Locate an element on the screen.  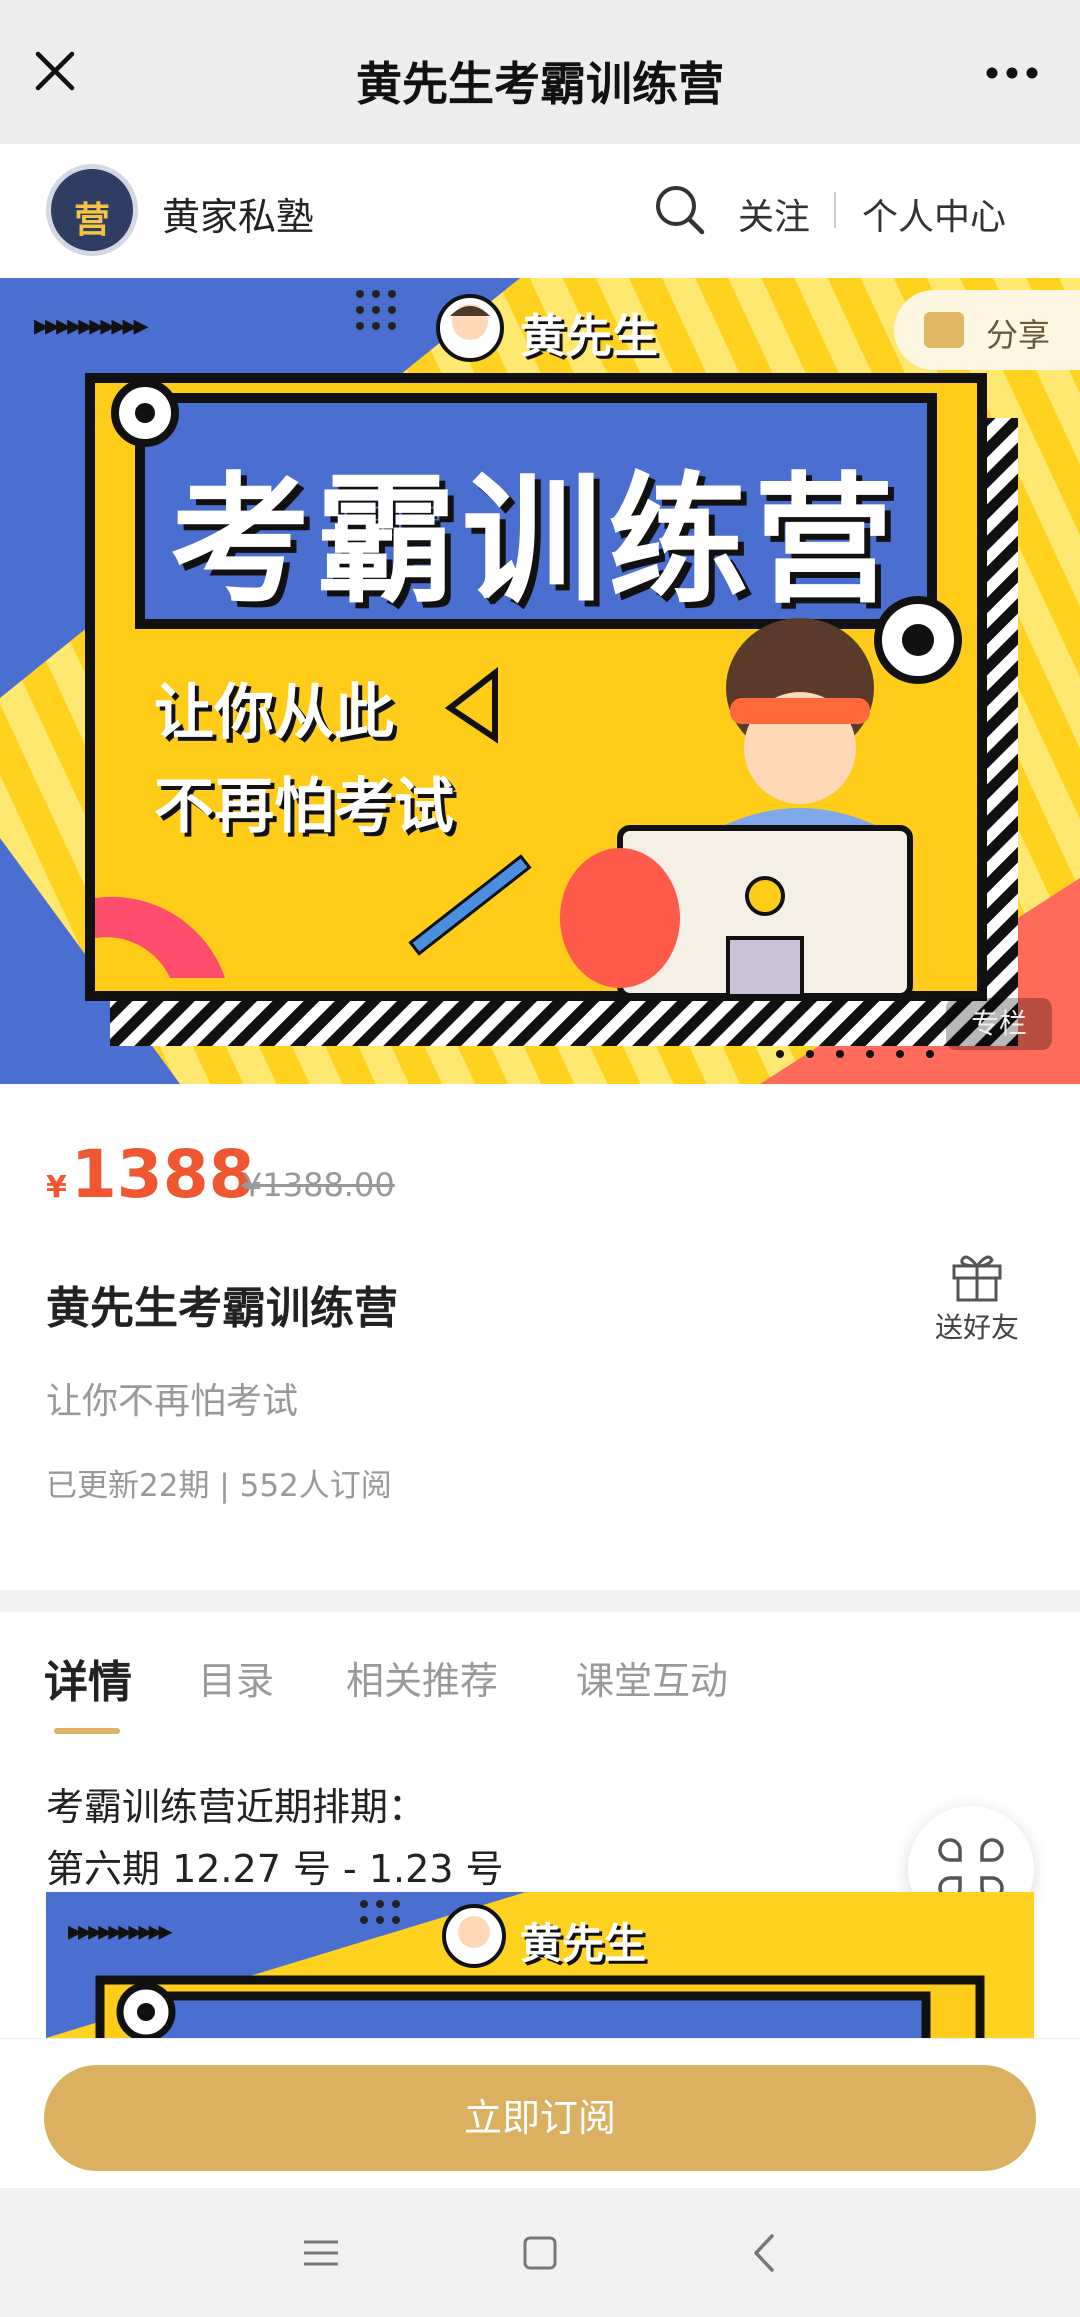
tab-catalog: 目录 is located at coordinates (236, 1677).